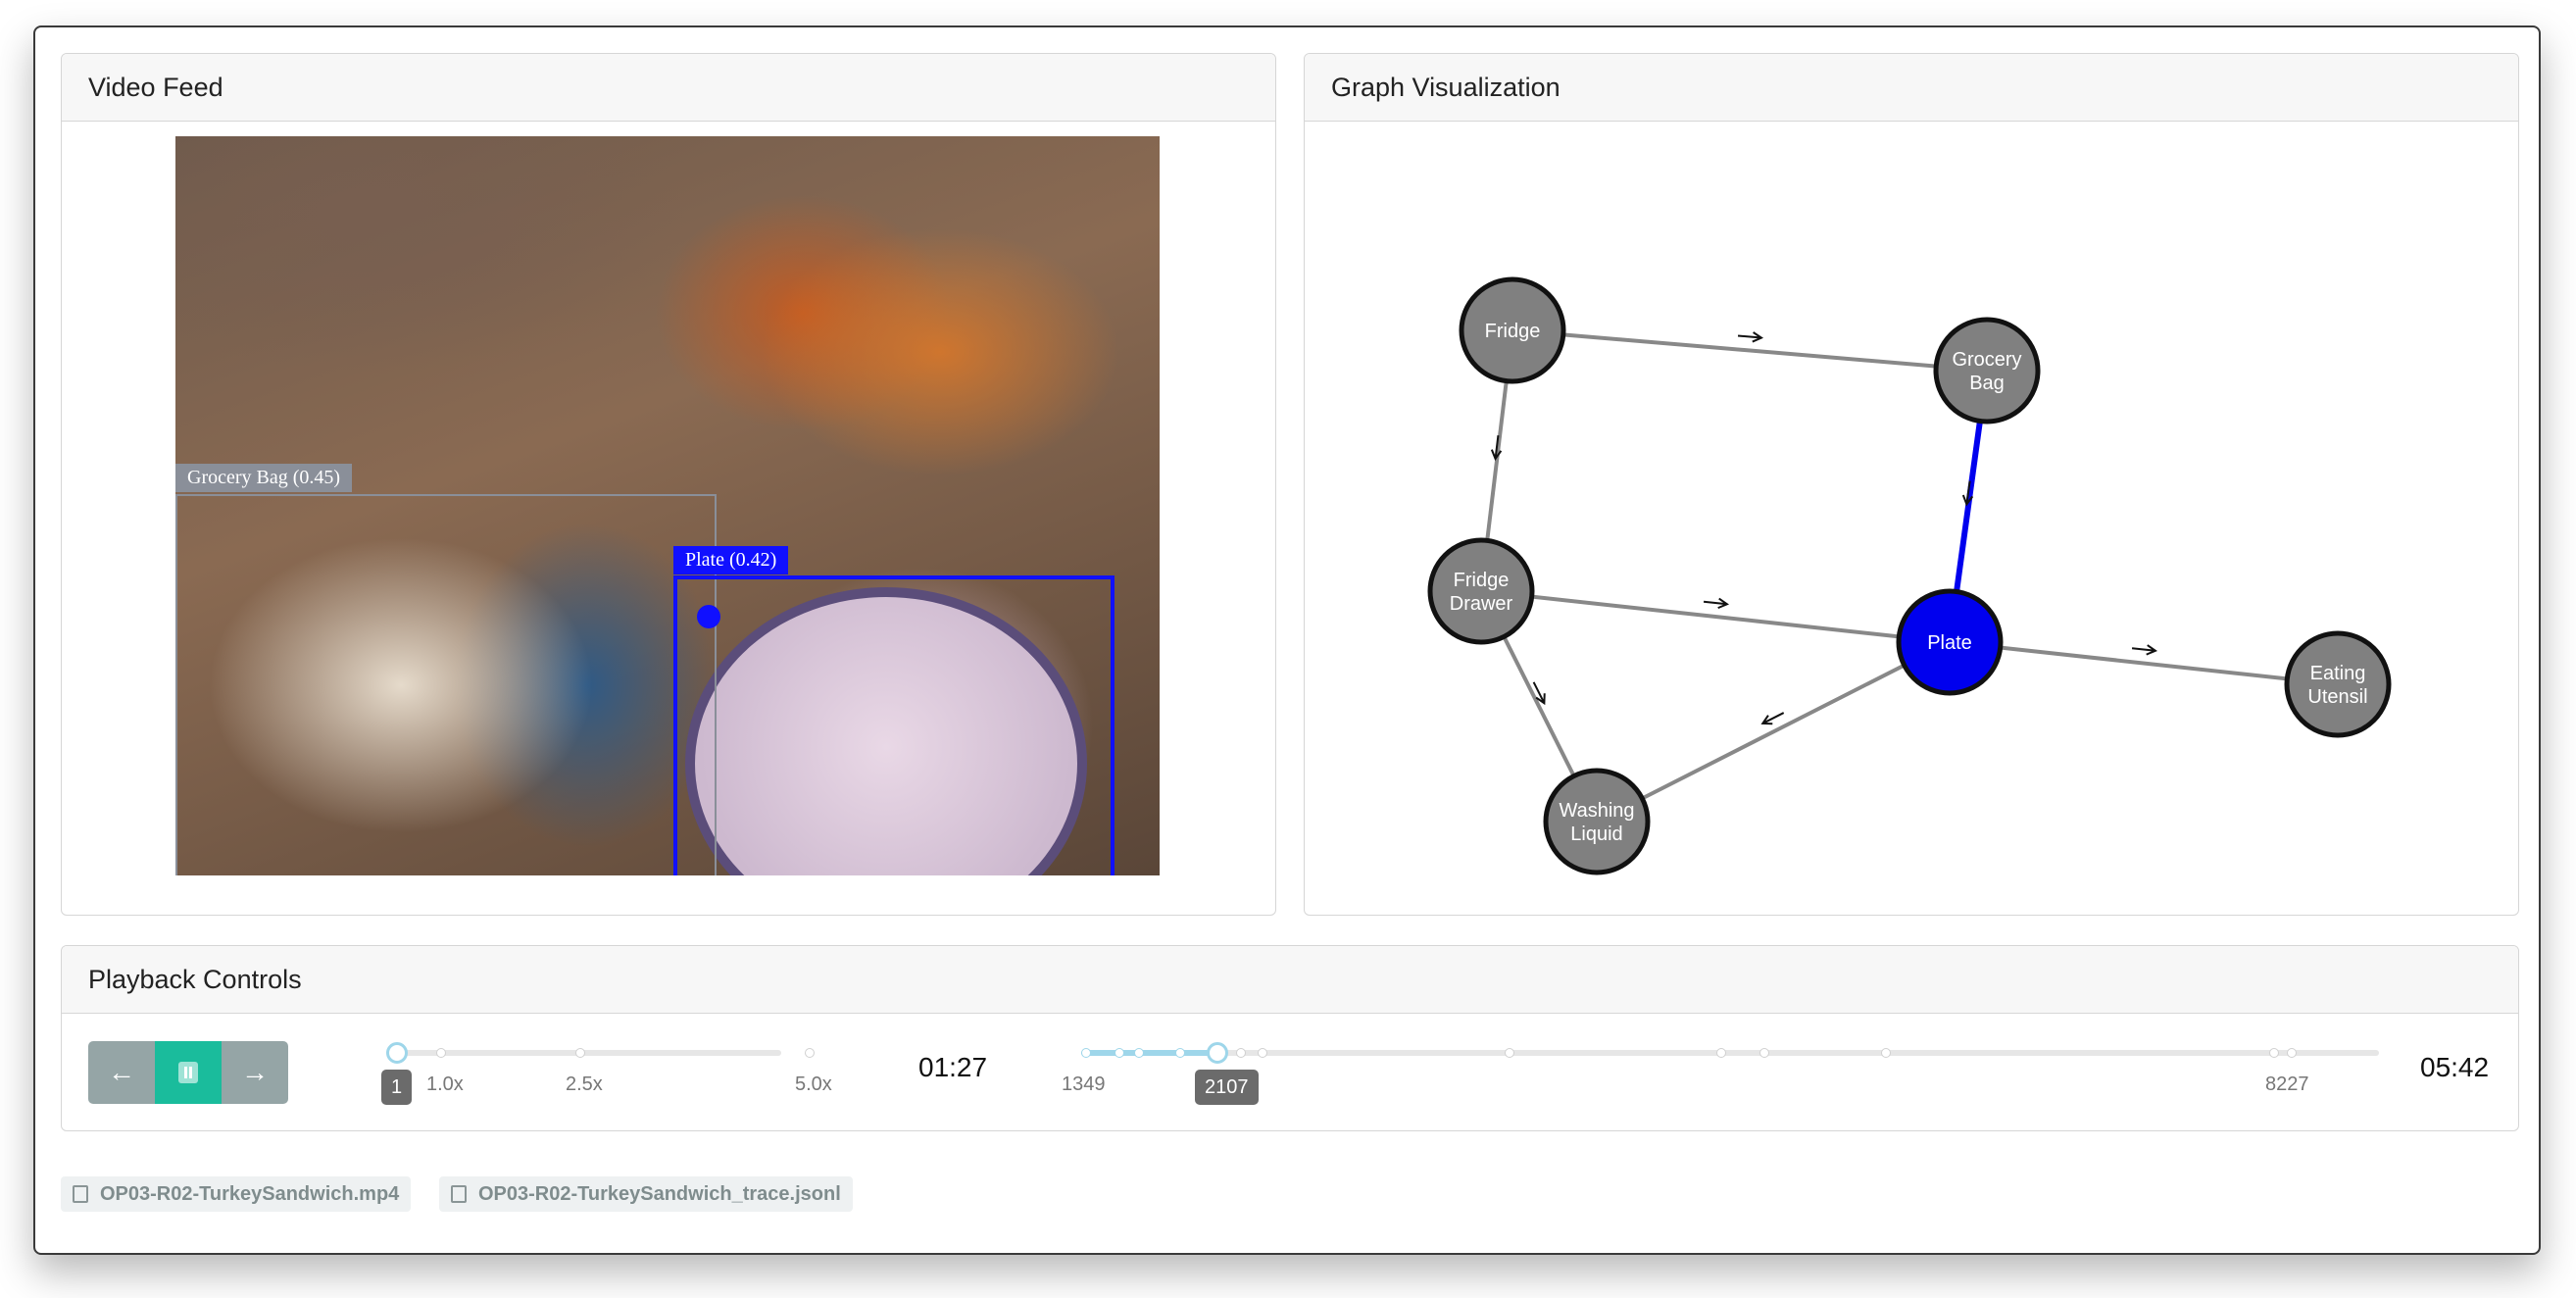 This screenshot has height=1298, width=2576. I want to click on frame-current-badge: 2107, so click(1227, 1087).